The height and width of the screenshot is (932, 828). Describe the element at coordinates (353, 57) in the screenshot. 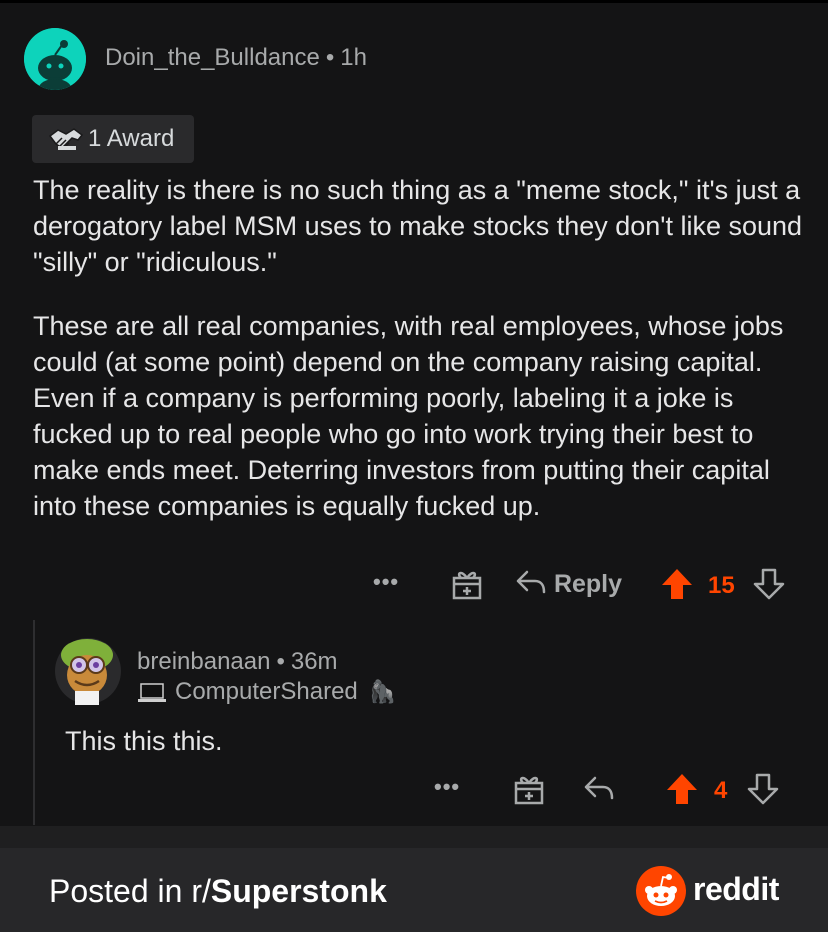

I see `comment-time: 1h` at that location.